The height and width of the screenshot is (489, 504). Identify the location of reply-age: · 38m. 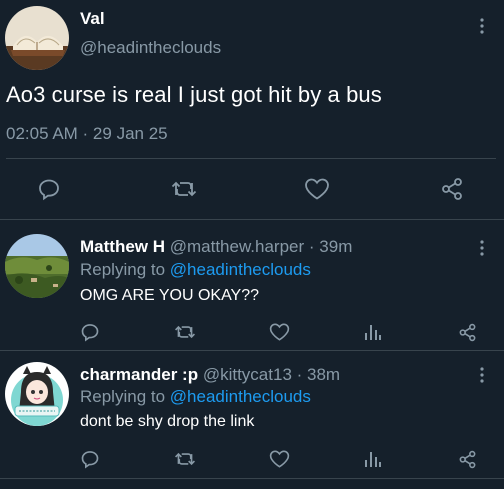
(318, 374).